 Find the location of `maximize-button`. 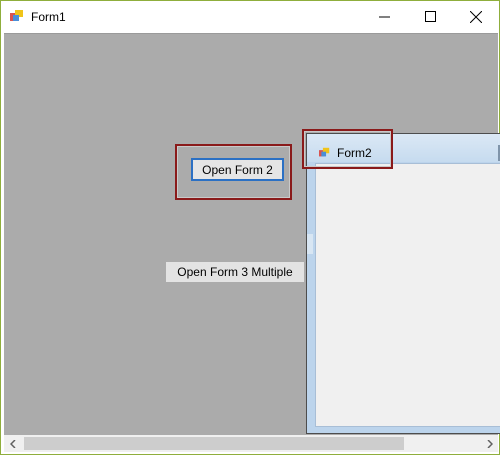

maximize-button is located at coordinates (430, 16).